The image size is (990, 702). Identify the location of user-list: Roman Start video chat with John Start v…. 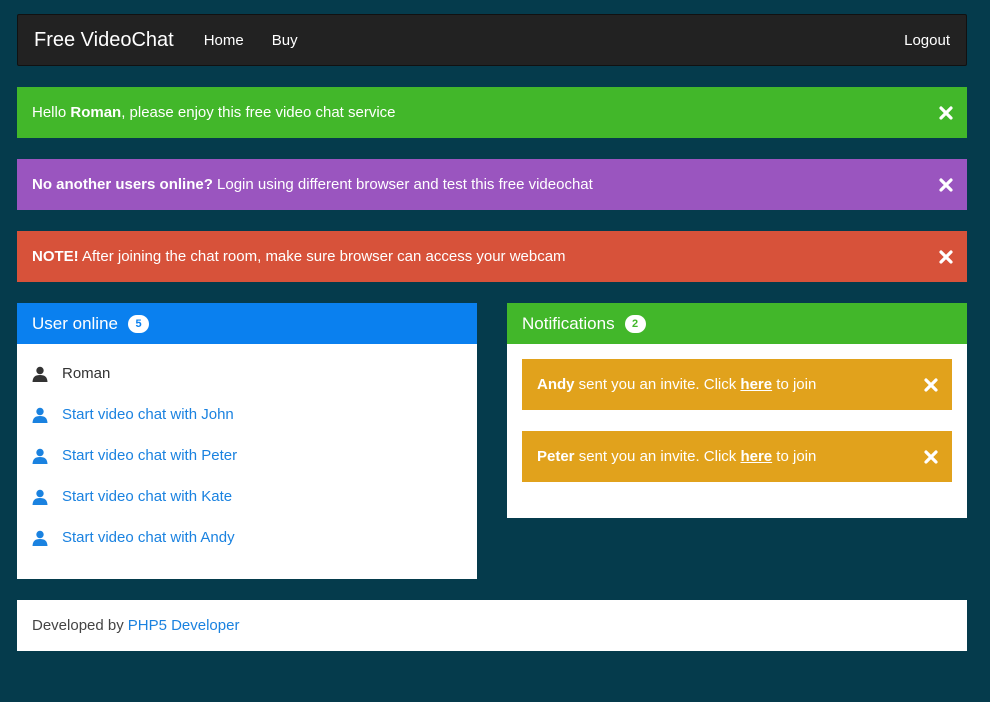
(247, 451).